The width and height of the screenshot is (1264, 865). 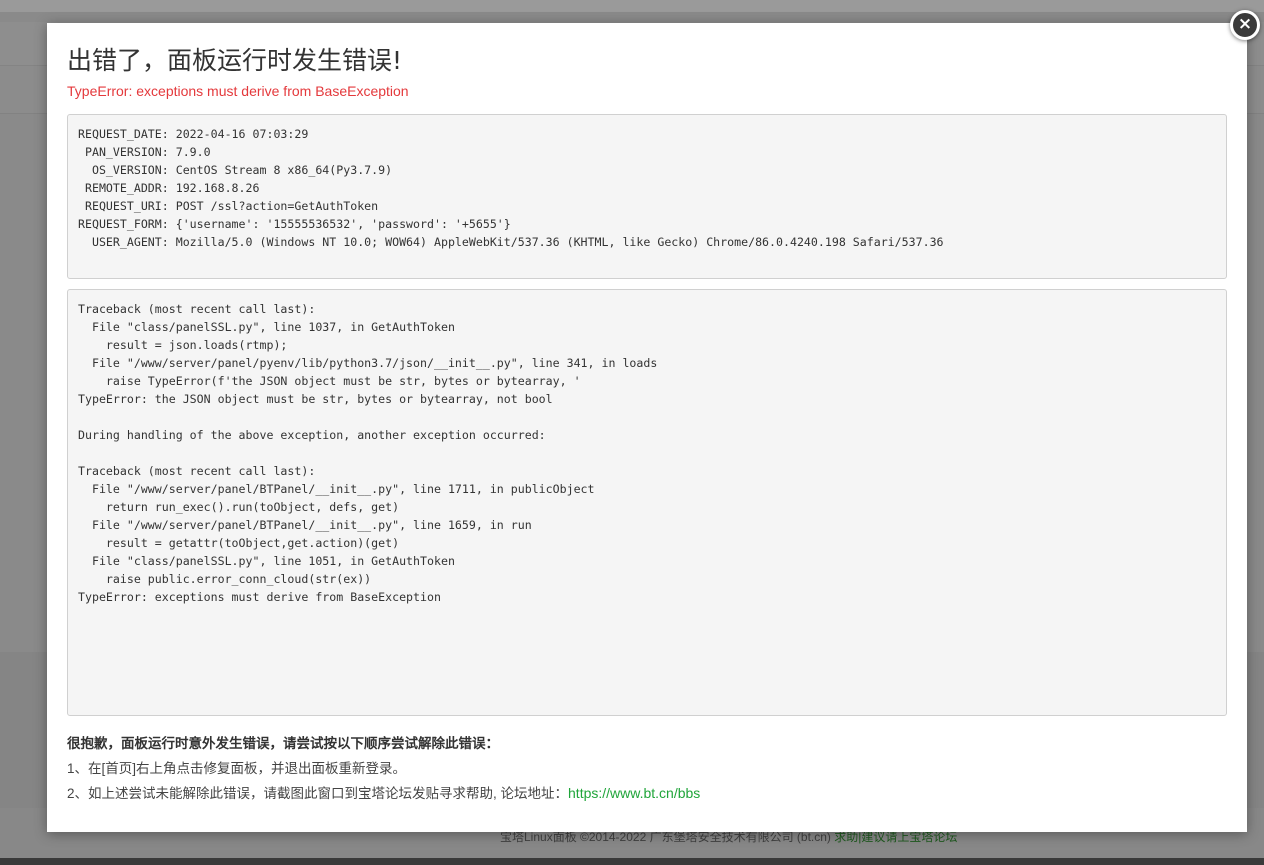 What do you see at coordinates (1245, 25) in the screenshot?
I see `close-icon: ×` at bounding box center [1245, 25].